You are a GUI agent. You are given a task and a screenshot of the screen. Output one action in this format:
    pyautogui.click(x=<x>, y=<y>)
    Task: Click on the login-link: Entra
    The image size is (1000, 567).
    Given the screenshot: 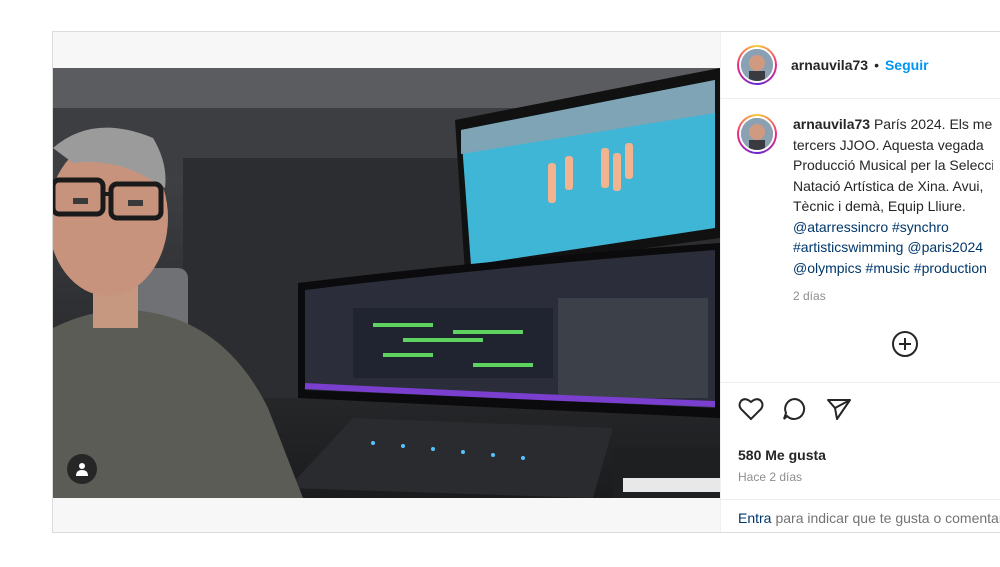 What is the action you would take?
    pyautogui.click(x=754, y=518)
    